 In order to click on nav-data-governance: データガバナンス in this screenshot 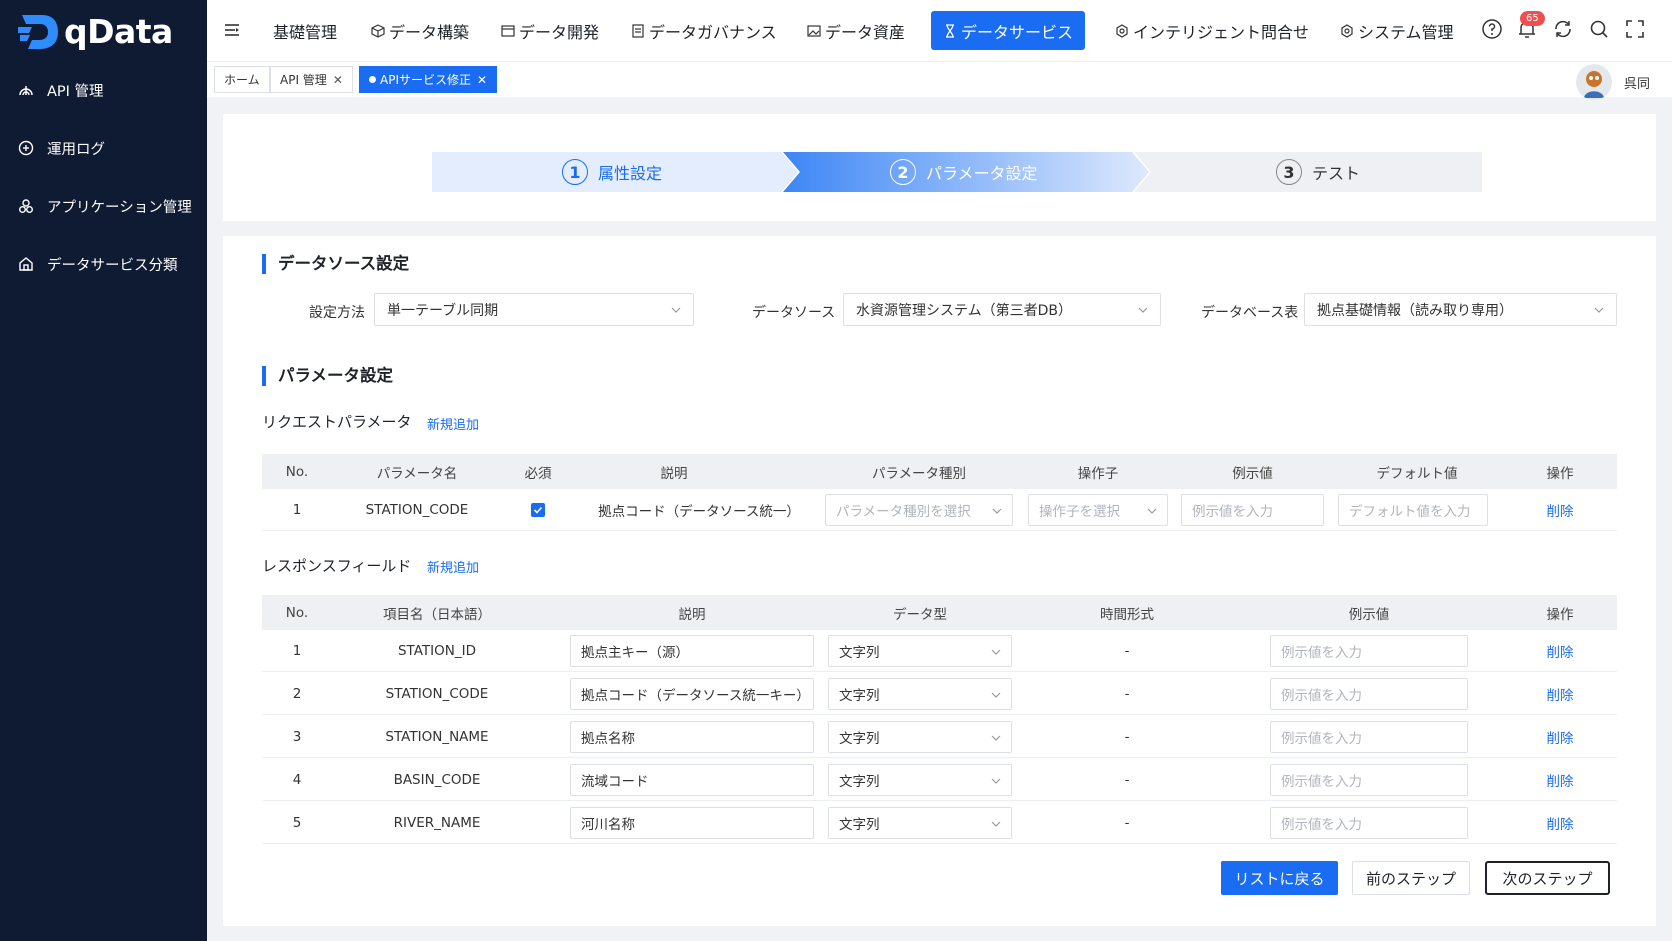, I will do `click(704, 30)`.